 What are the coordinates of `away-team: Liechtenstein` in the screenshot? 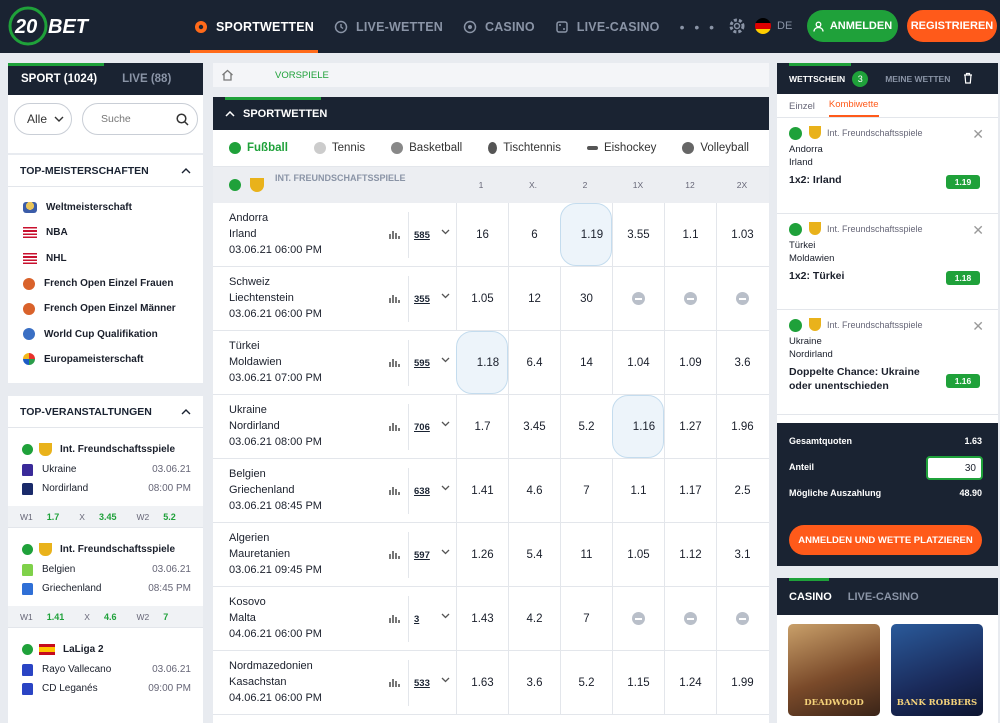 It's located at (261, 298).